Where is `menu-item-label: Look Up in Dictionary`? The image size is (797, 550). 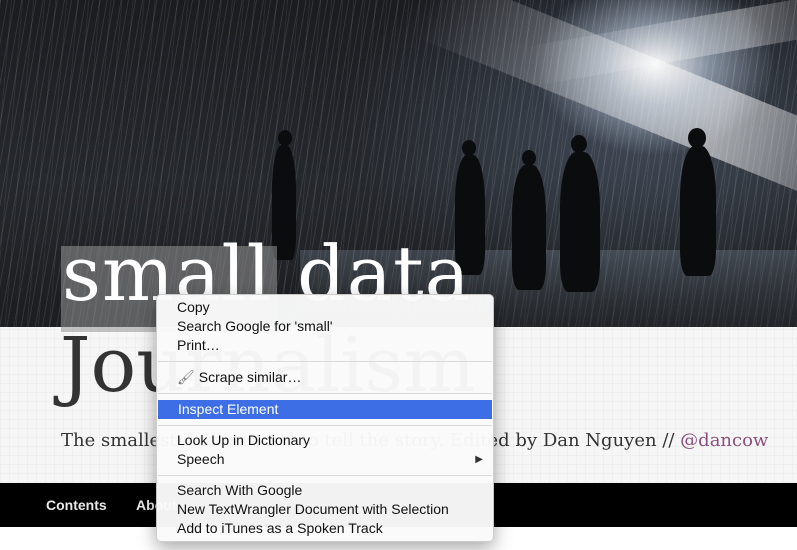 menu-item-label: Look Up in Dictionary is located at coordinates (244, 440).